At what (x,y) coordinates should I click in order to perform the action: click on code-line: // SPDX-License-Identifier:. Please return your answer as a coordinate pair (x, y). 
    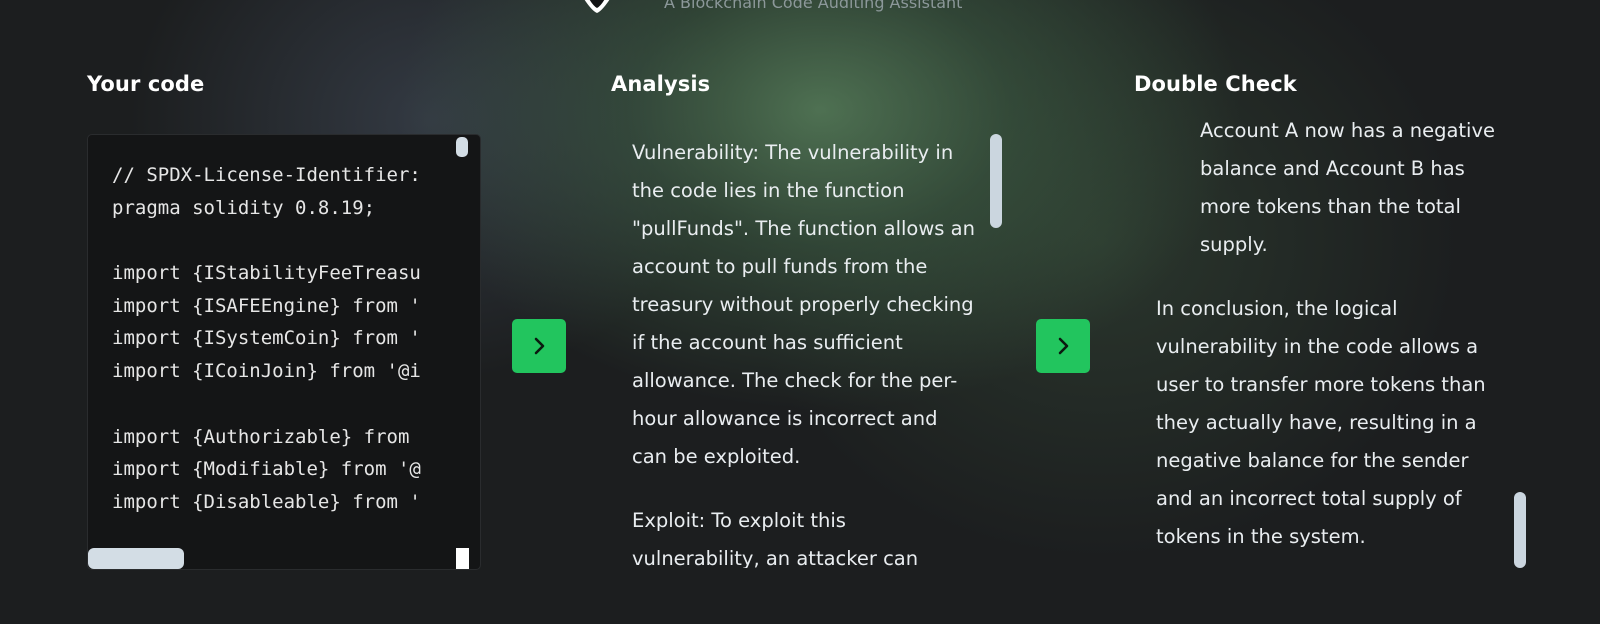
    Looking at the image, I should click on (266, 175).